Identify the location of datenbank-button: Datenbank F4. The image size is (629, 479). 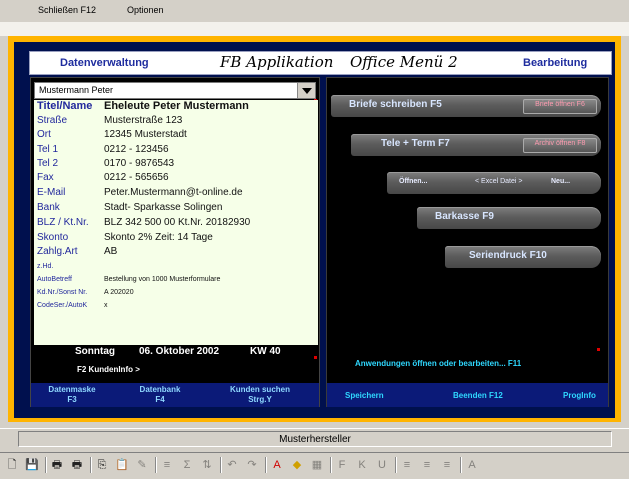
(160, 395).